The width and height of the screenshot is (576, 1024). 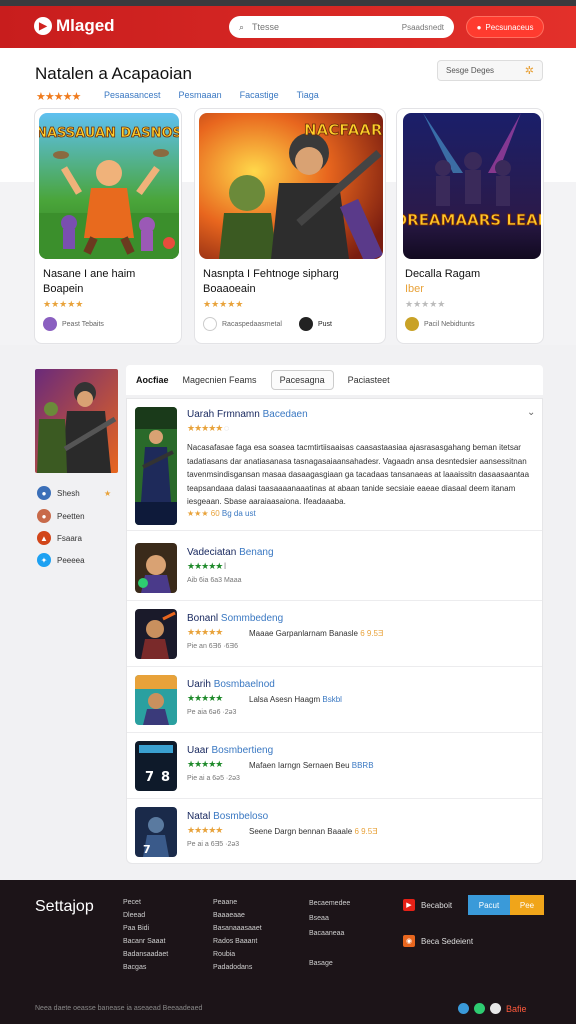 I want to click on search-button: Psaadsnedt, so click(x=423, y=27).